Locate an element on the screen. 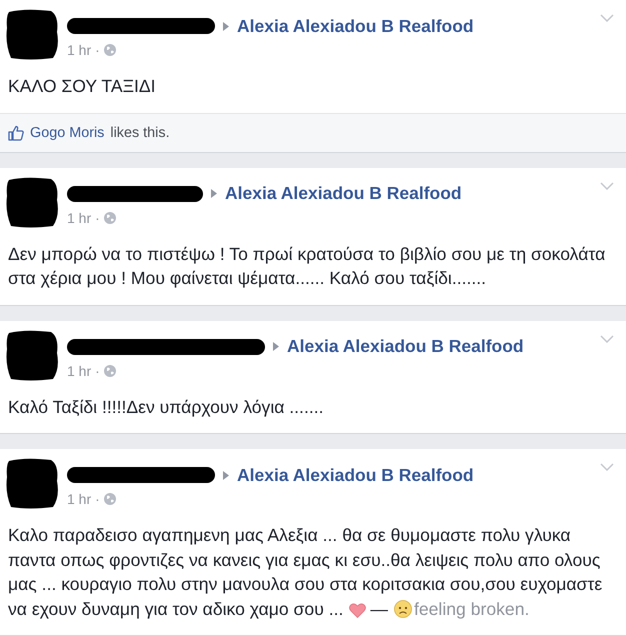 The image size is (626, 636). thumbs-up-icon is located at coordinates (16, 132).